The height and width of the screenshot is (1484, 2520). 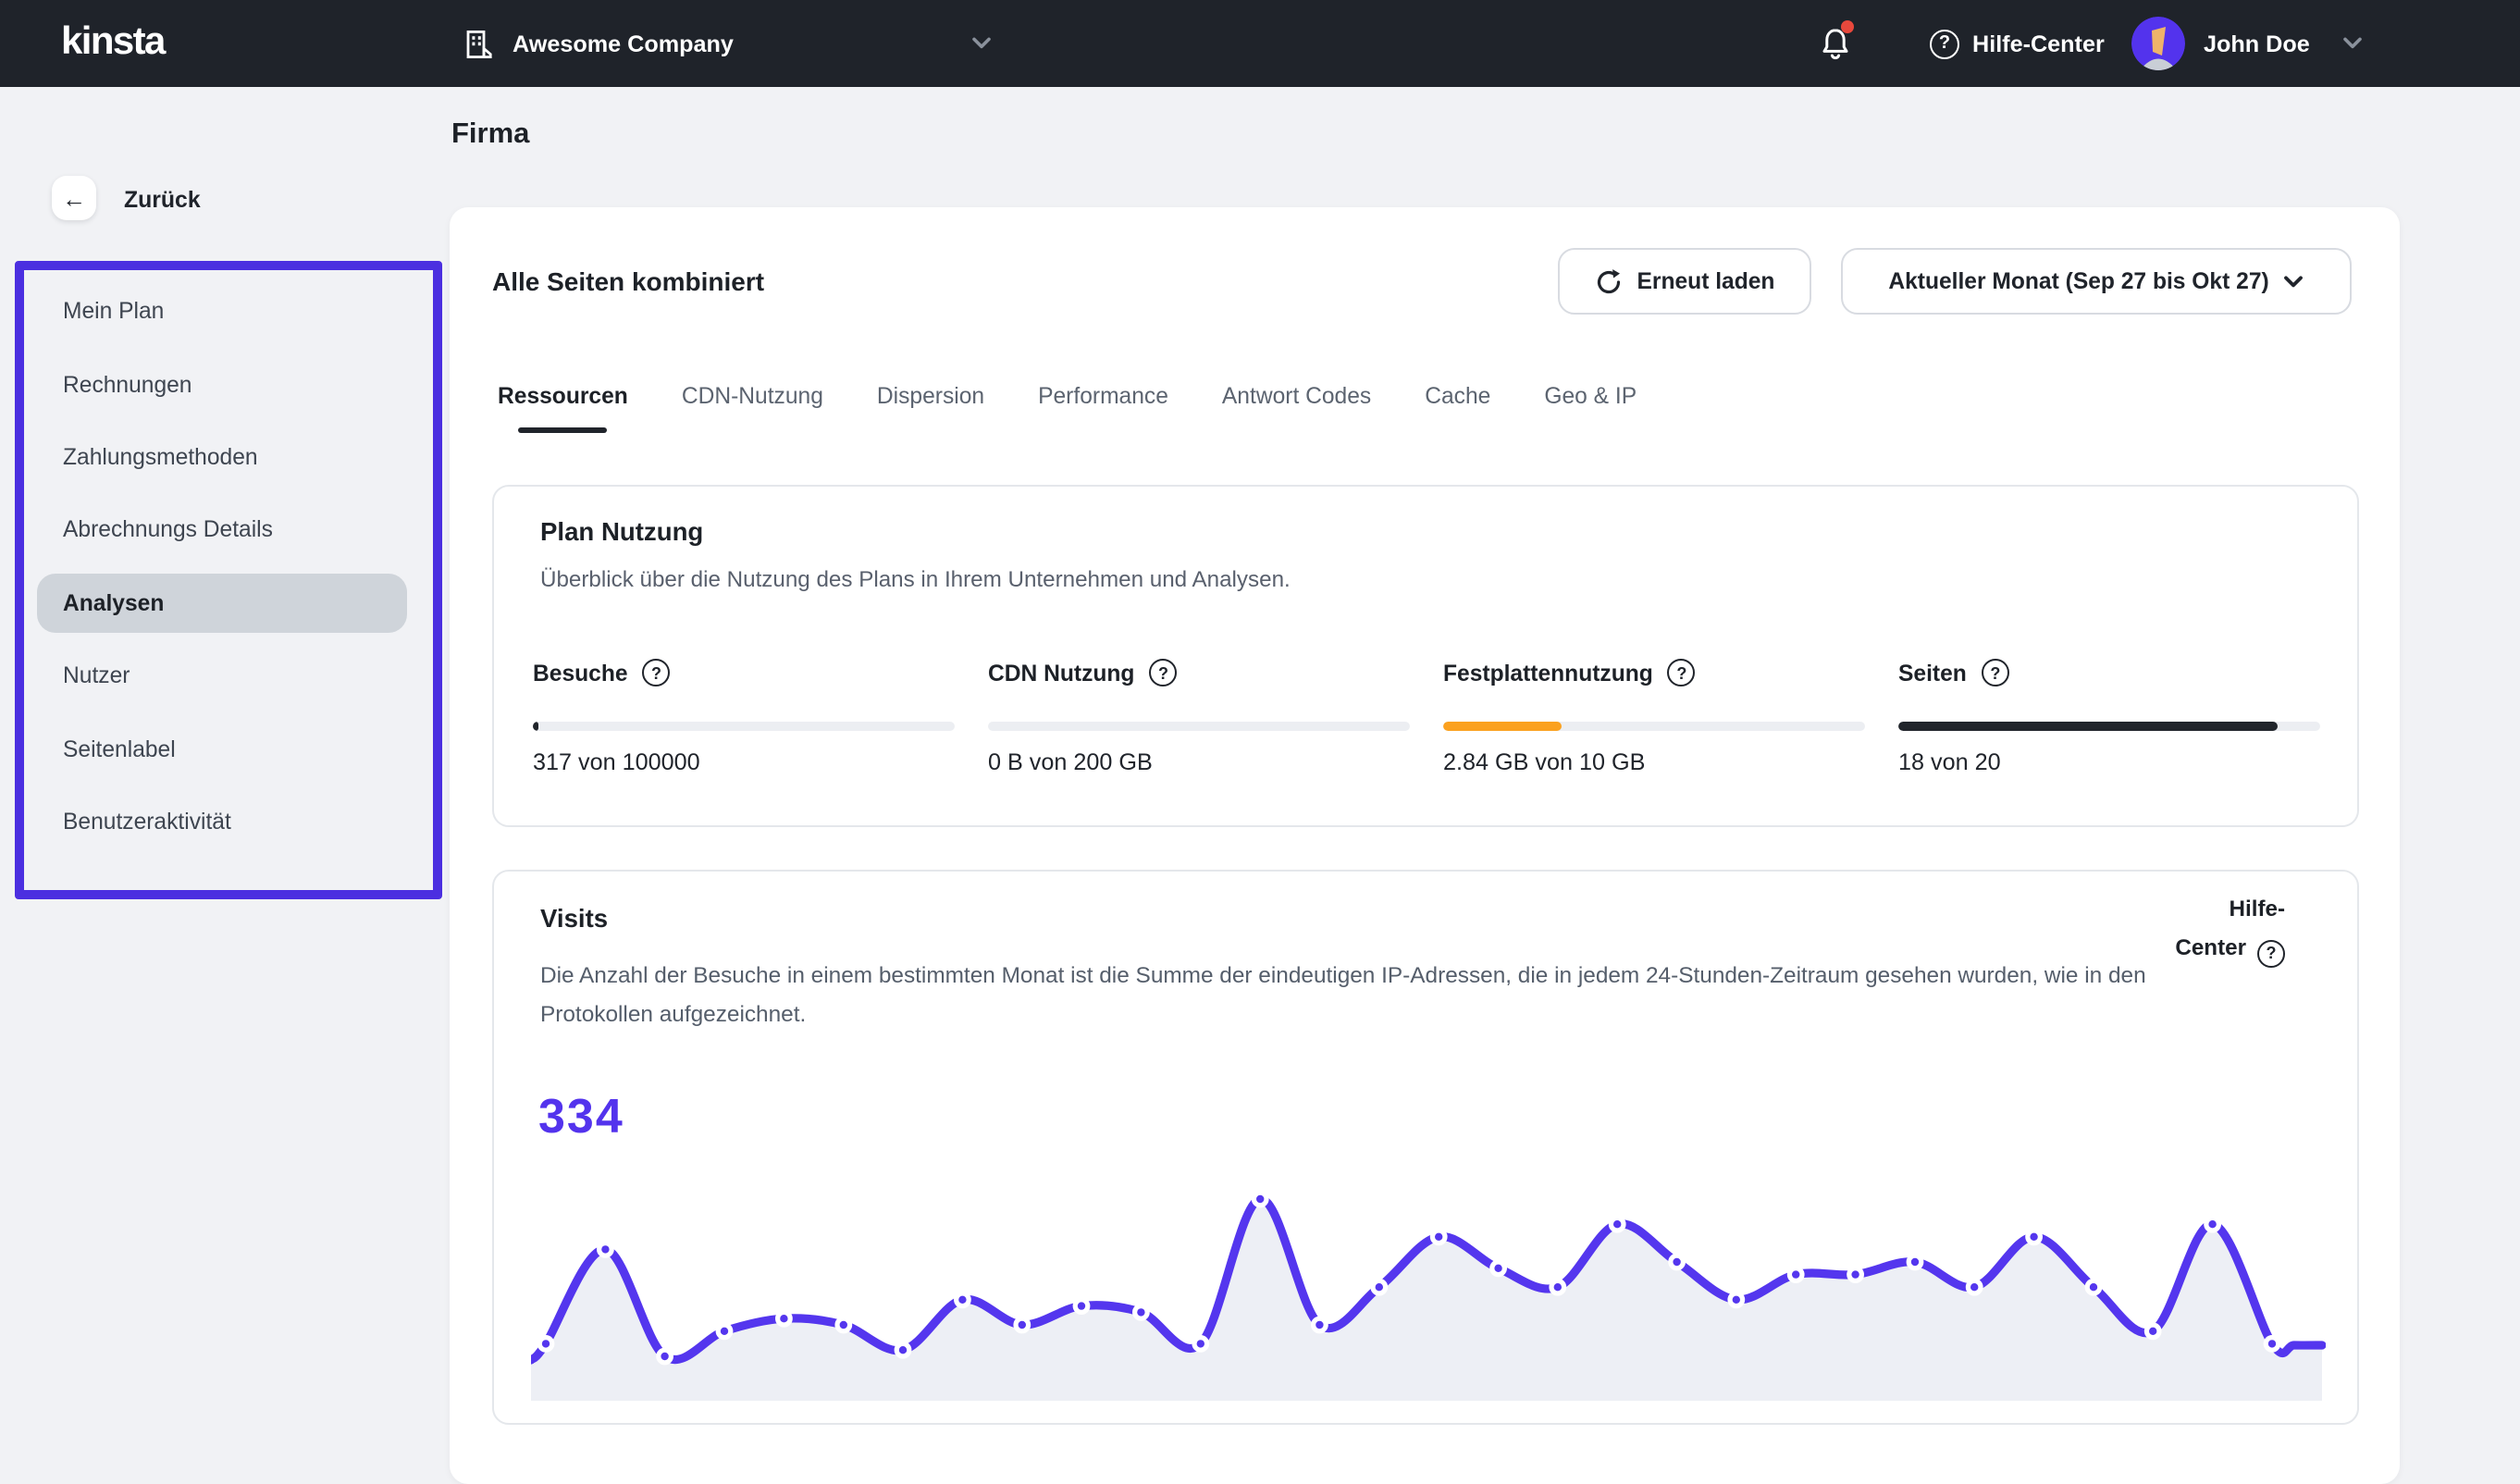 I want to click on user-menu: John Doe, so click(x=2247, y=43).